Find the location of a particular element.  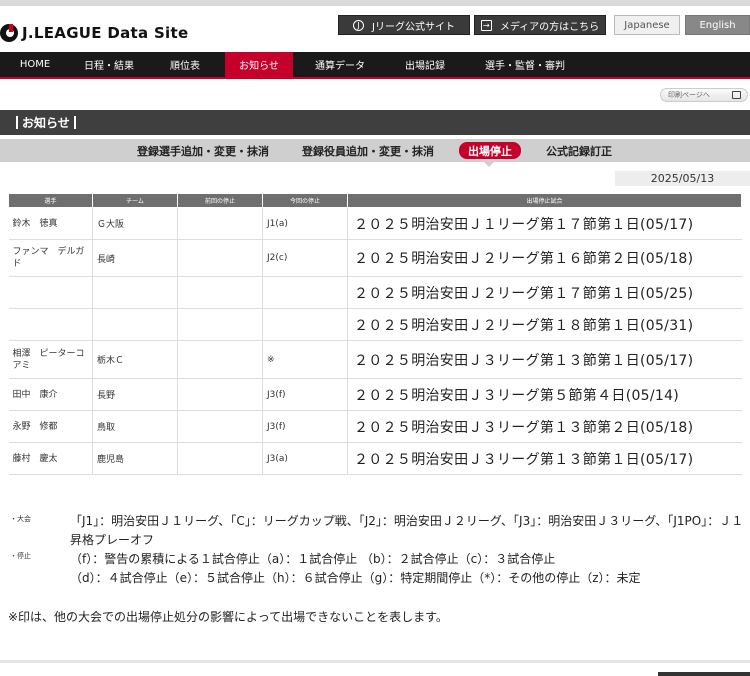

cell-match: ２０２５明治安田Ｊ３リーグ第１３節第２日(05/18) is located at coordinates (544, 426).